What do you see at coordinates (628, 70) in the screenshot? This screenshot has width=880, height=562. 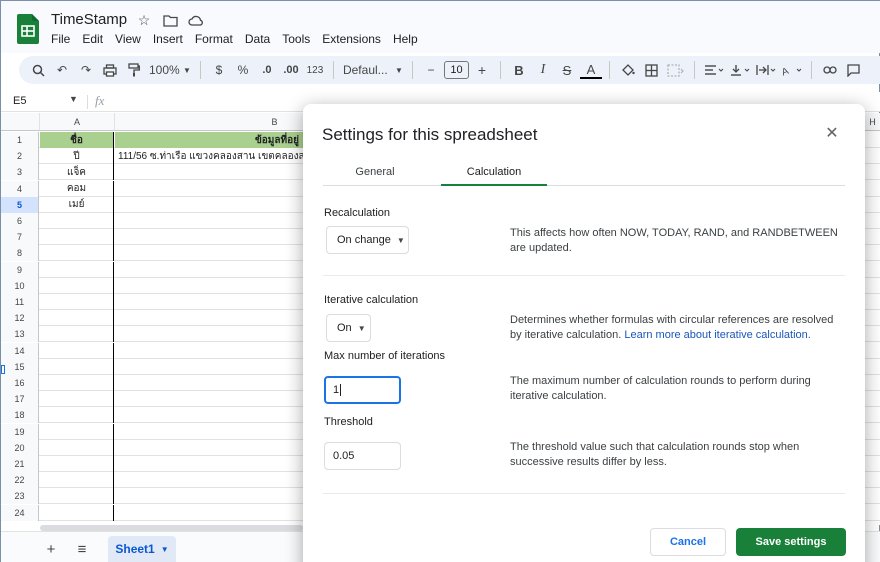 I see `fill-color-icon` at bounding box center [628, 70].